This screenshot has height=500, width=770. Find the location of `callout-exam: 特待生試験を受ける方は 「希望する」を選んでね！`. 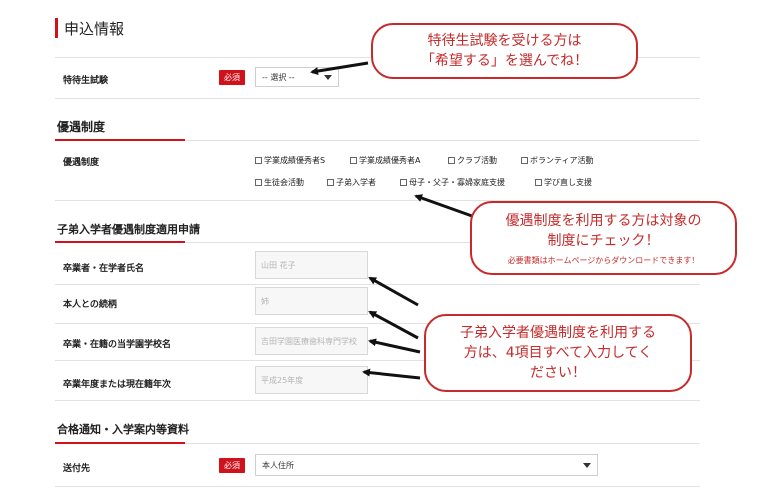

callout-exam: 特待生試験を受ける方は 「希望する」を選んでね！ is located at coordinates (504, 51).